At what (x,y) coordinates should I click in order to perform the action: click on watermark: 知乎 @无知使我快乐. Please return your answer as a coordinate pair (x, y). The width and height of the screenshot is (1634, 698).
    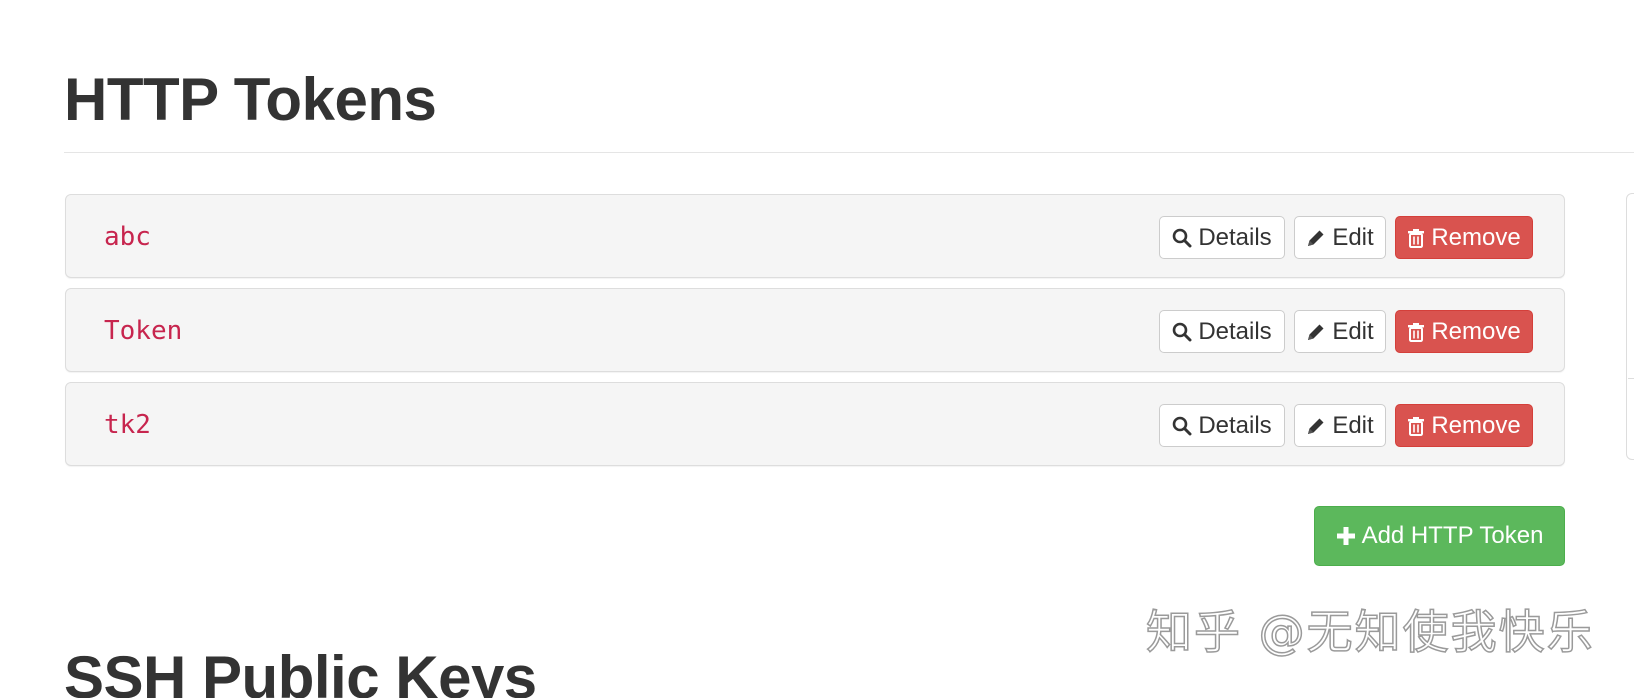
    Looking at the image, I should click on (1370, 632).